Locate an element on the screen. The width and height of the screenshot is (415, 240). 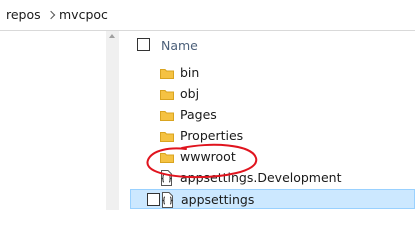
file-name: appsettings is located at coordinates (218, 199).